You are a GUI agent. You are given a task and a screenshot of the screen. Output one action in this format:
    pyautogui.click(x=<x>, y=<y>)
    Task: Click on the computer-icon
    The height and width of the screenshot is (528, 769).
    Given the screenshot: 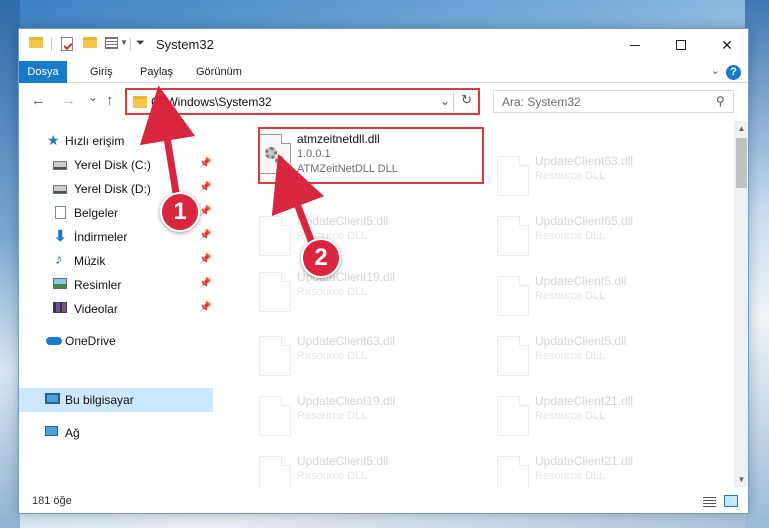 What is the action you would take?
    pyautogui.click(x=52, y=398)
    